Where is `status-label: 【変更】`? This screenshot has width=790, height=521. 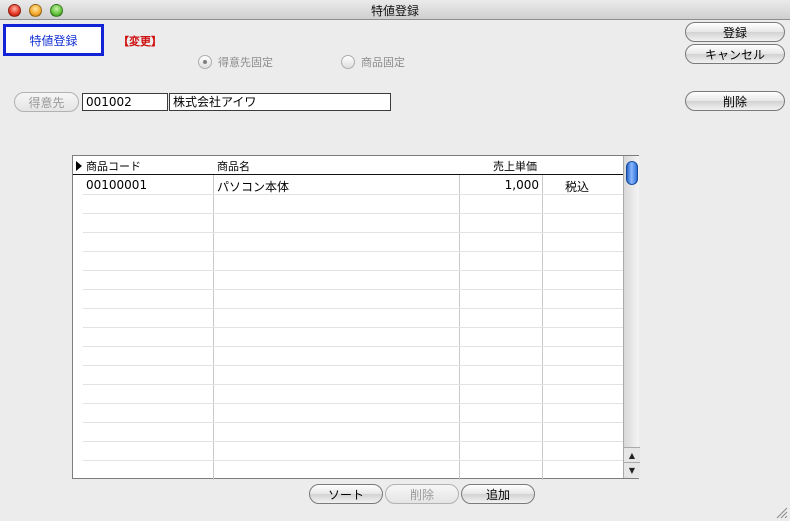 status-label: 【変更】 is located at coordinates (140, 41).